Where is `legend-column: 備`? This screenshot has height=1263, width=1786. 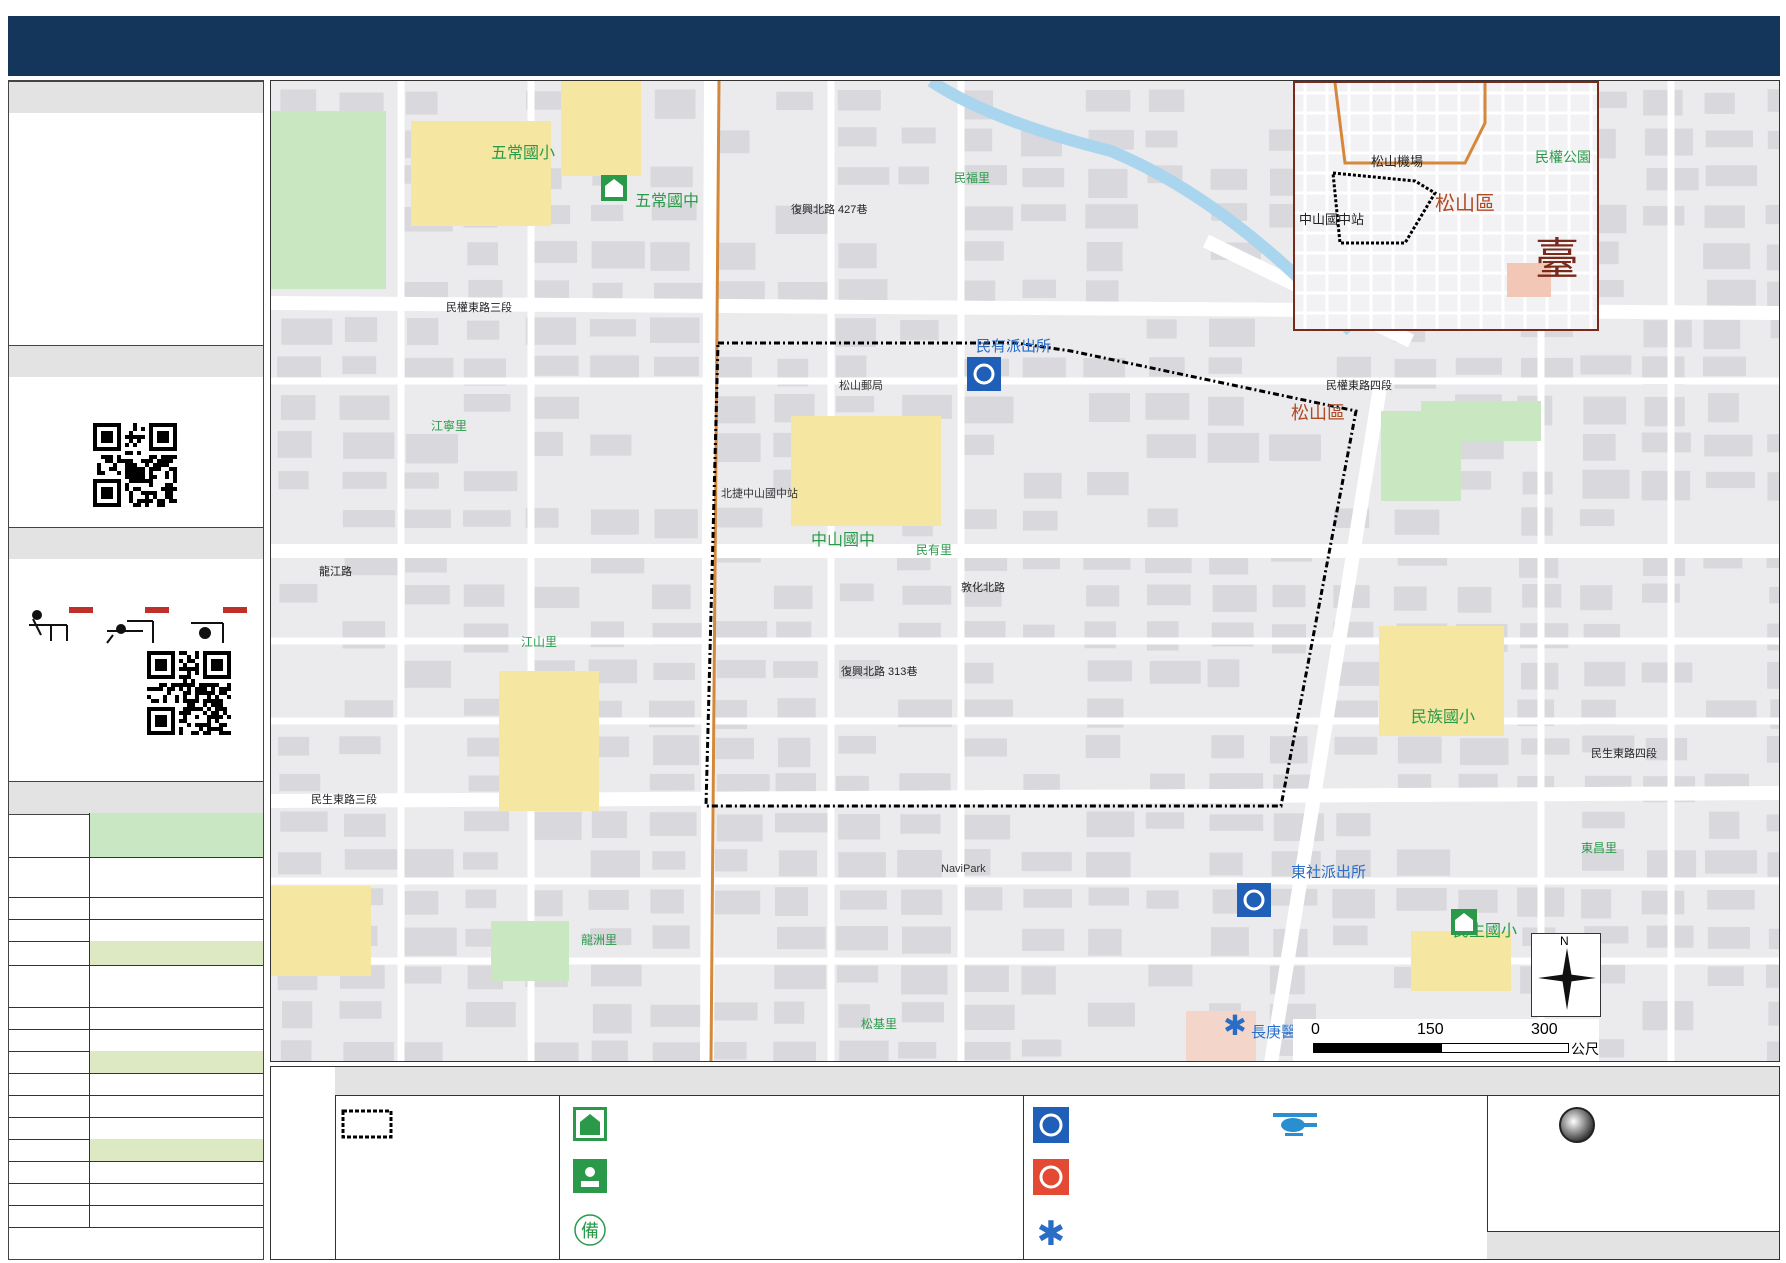
legend-column: 備 is located at coordinates (791, 1163).